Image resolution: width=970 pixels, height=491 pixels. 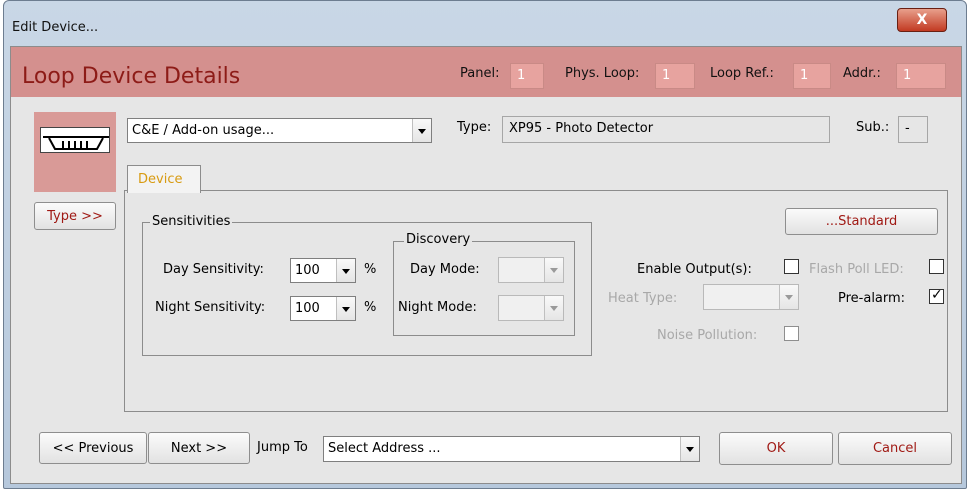 What do you see at coordinates (873, 127) in the screenshot?
I see `sub-label: Sub.:` at bounding box center [873, 127].